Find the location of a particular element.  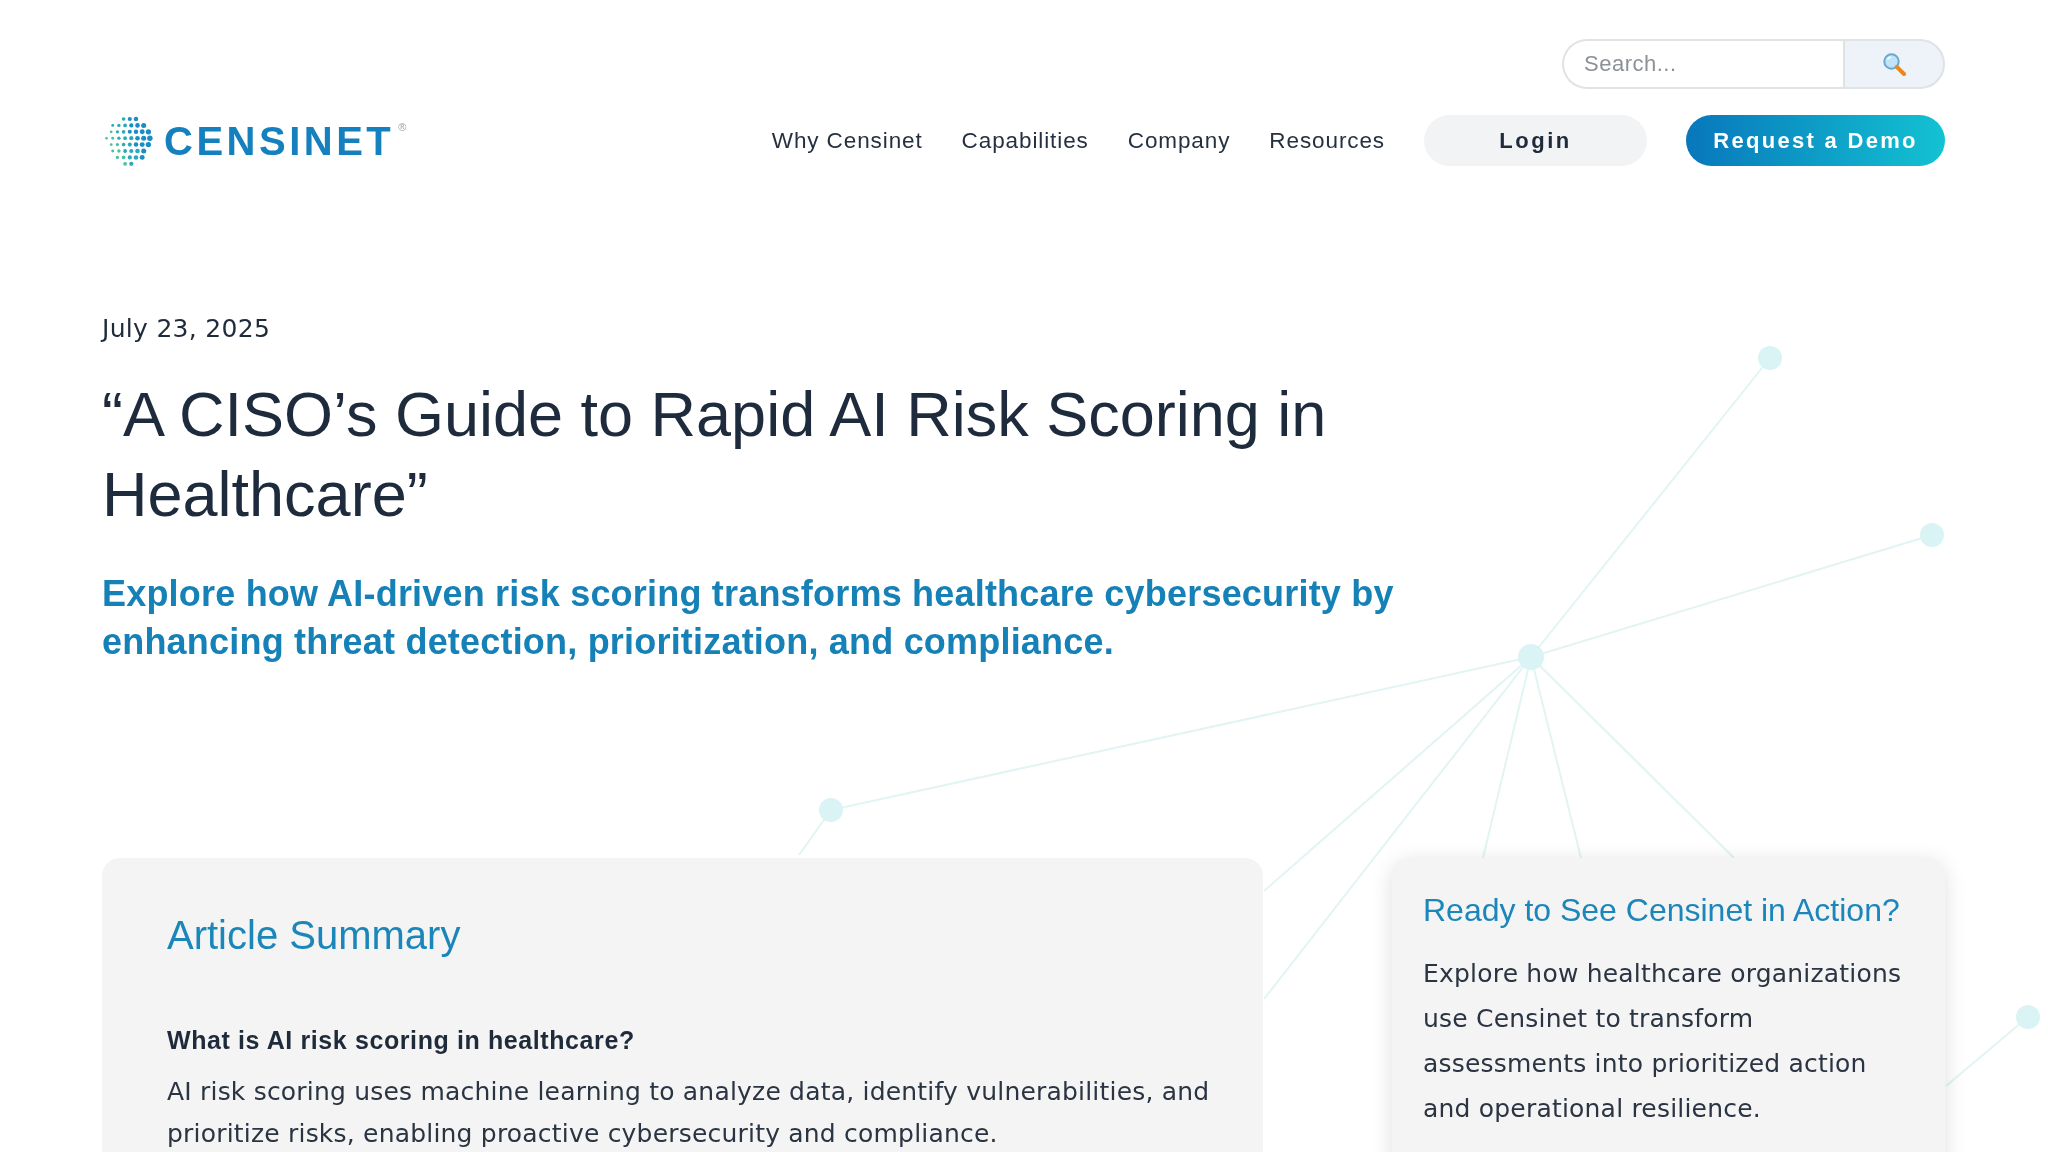

nav-link: Capabilities is located at coordinates (1025, 140).